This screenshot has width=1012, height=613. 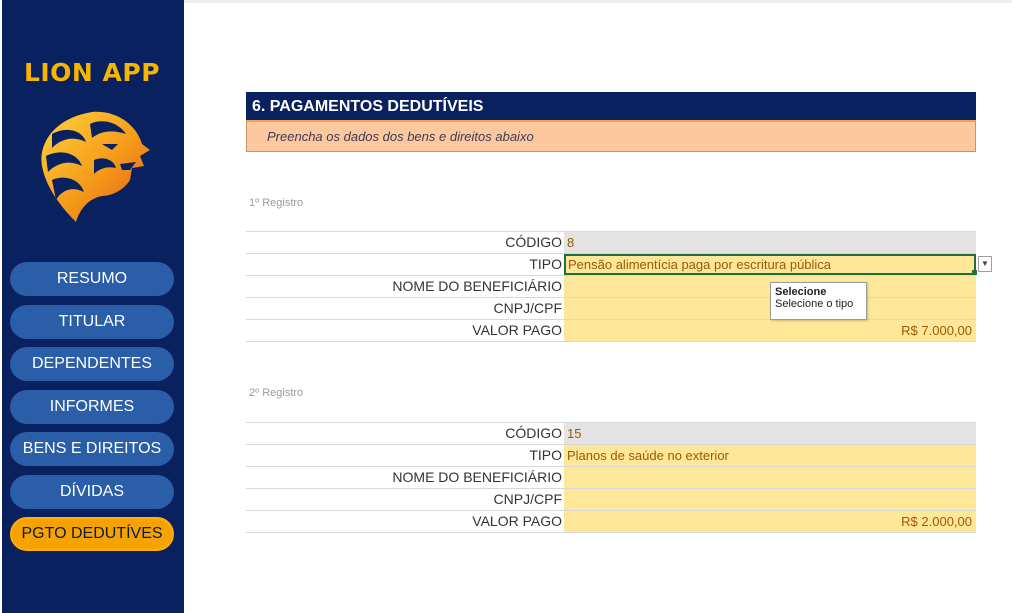 I want to click on lion-head-icon, so click(x=95, y=166).